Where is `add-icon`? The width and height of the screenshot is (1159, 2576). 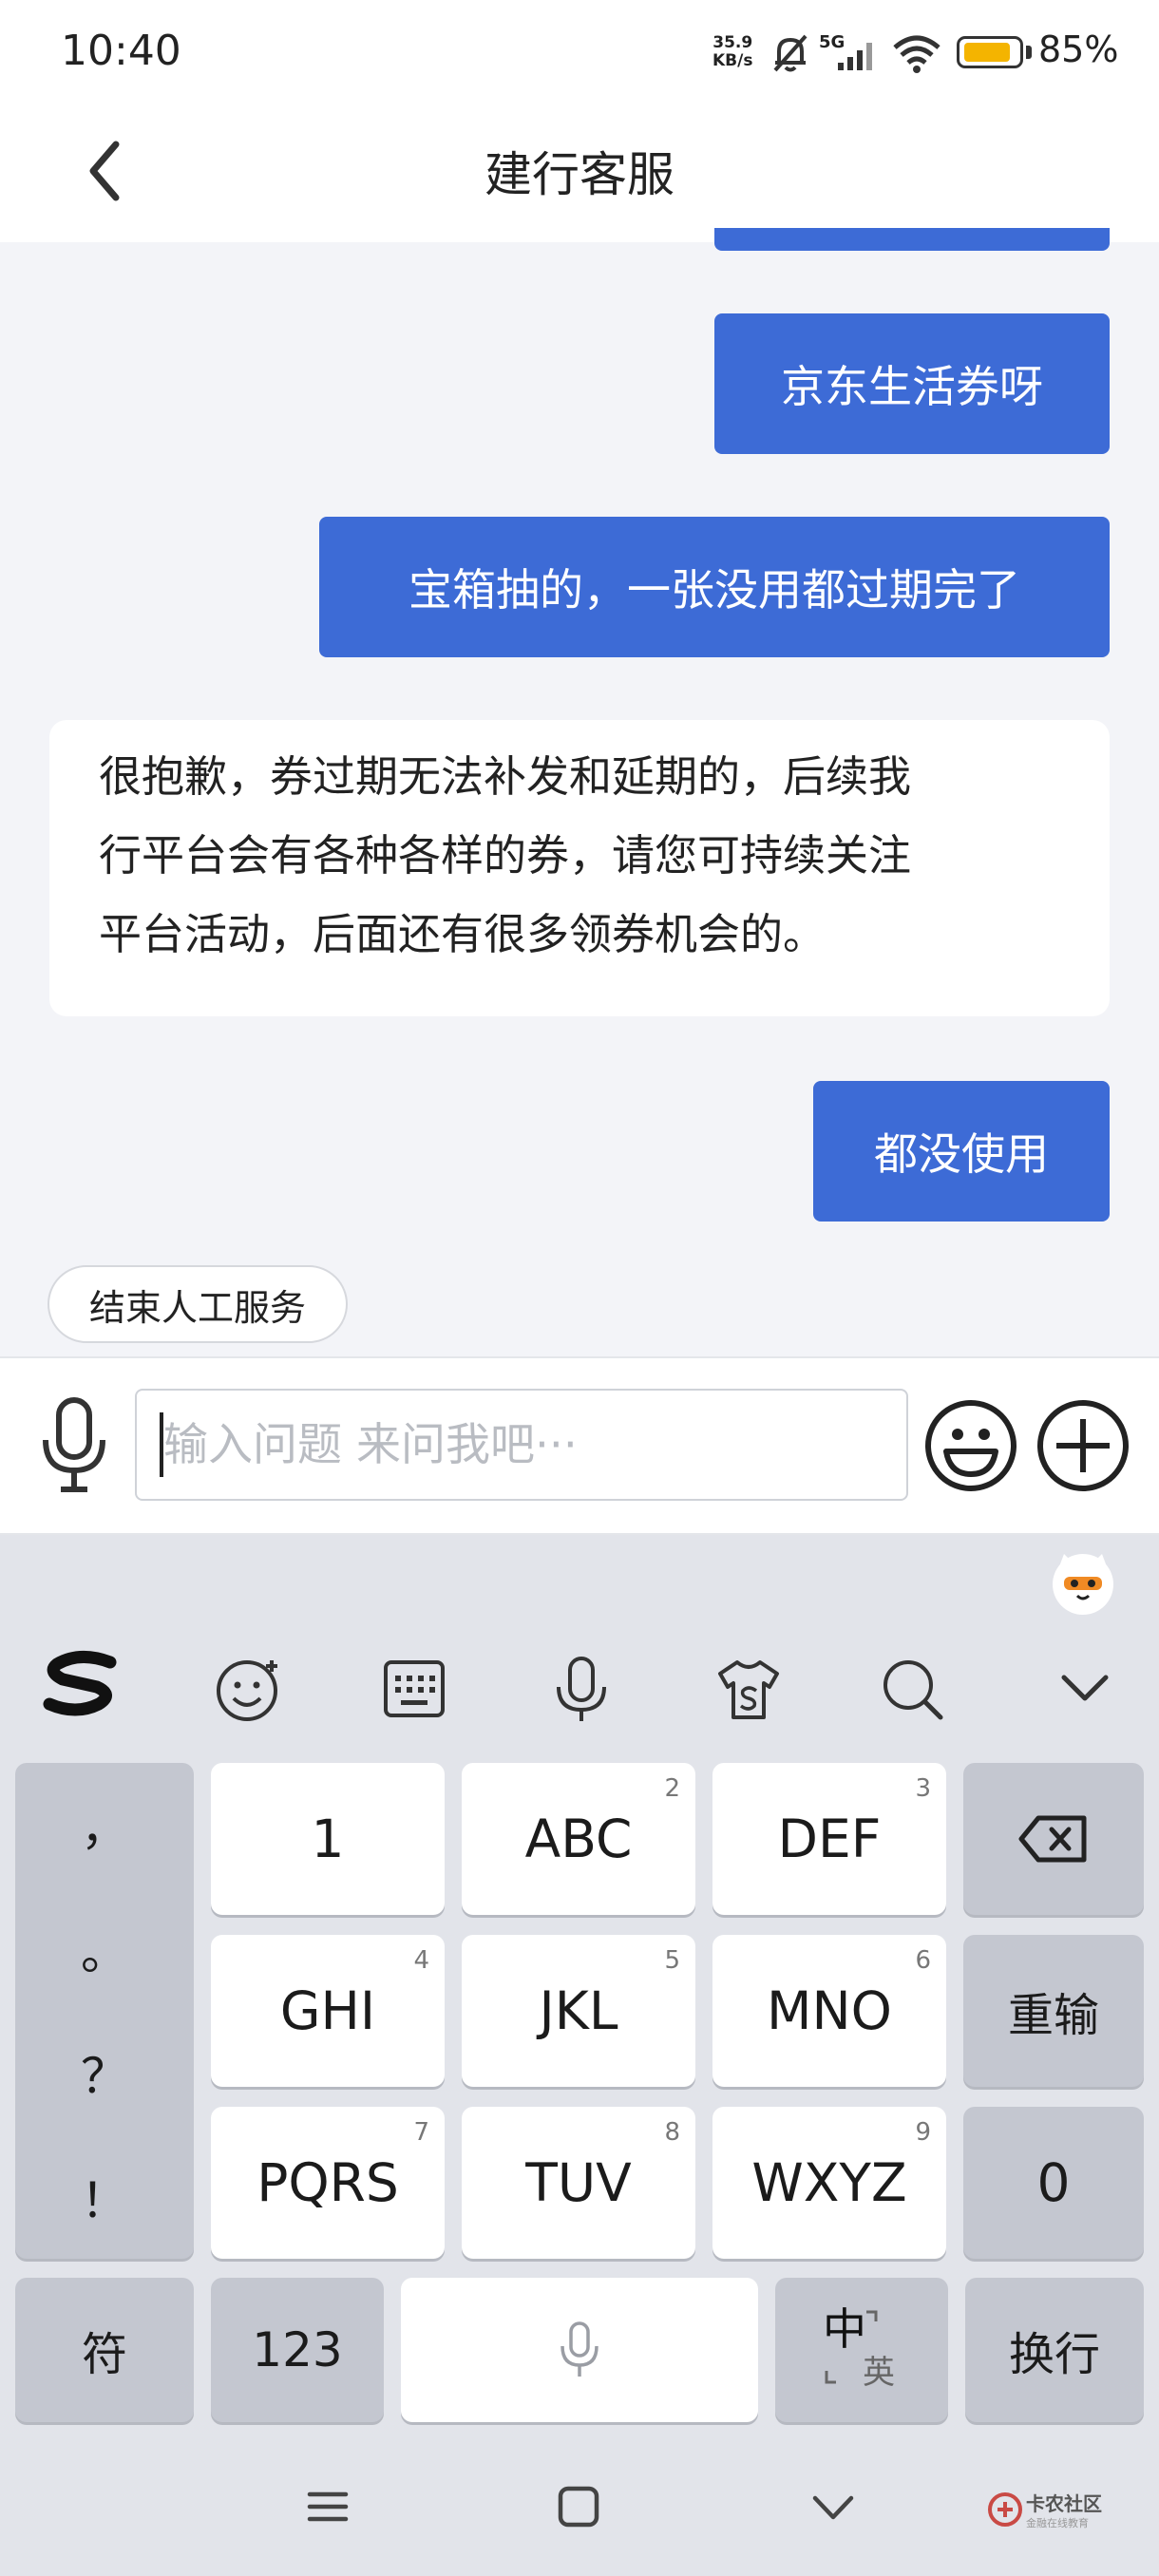 add-icon is located at coordinates (1083, 1445).